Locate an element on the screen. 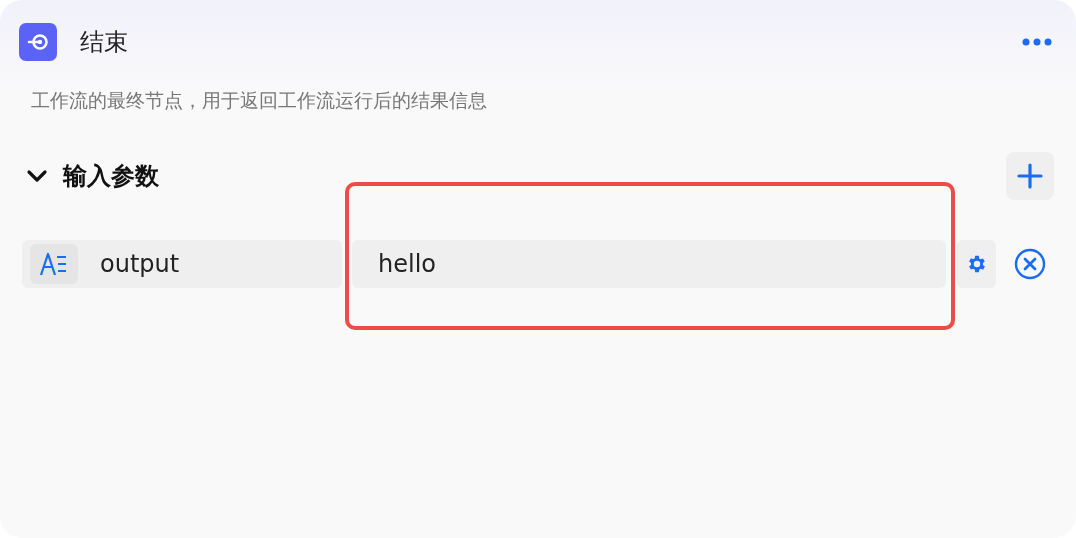  section-title: 输入参数 is located at coordinates (111, 176).